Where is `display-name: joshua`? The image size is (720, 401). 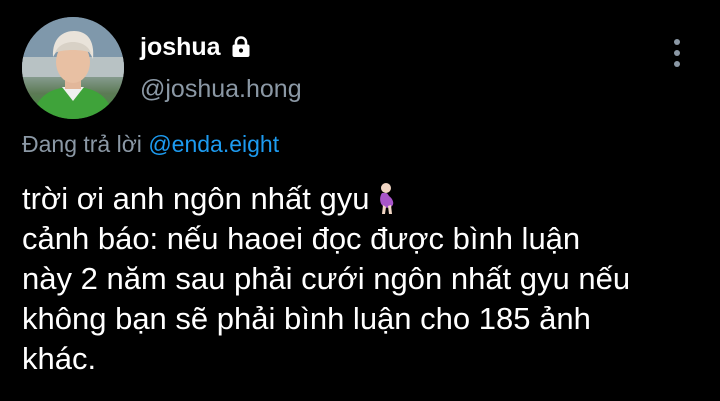 display-name: joshua is located at coordinates (180, 47).